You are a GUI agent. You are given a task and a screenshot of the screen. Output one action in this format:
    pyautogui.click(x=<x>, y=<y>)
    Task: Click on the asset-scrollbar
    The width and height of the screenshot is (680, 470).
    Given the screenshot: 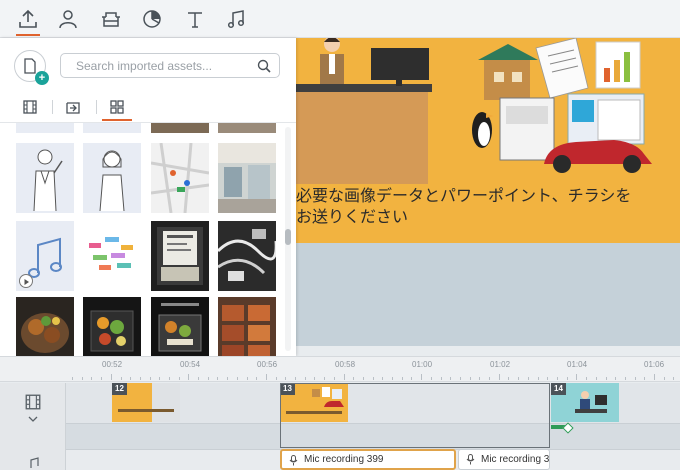 What is the action you would take?
    pyautogui.click(x=288, y=239)
    